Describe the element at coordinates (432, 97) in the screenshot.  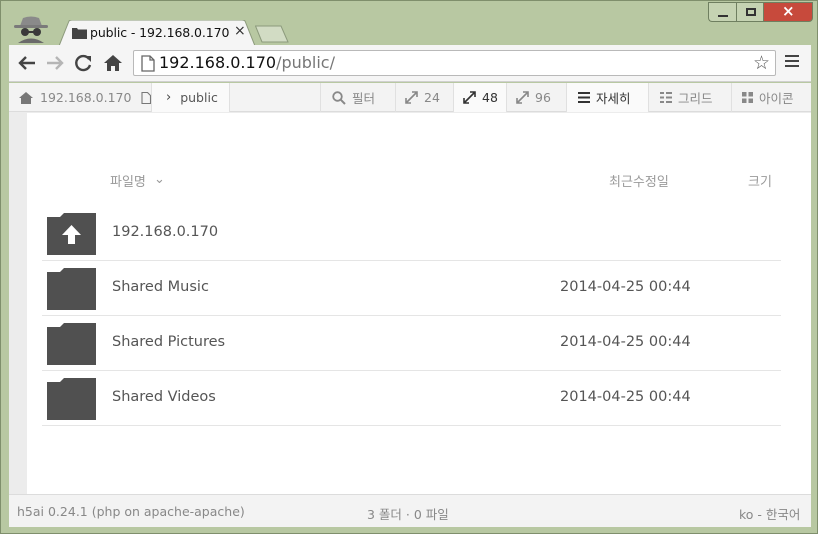
I see `size-24-label: 24` at that location.